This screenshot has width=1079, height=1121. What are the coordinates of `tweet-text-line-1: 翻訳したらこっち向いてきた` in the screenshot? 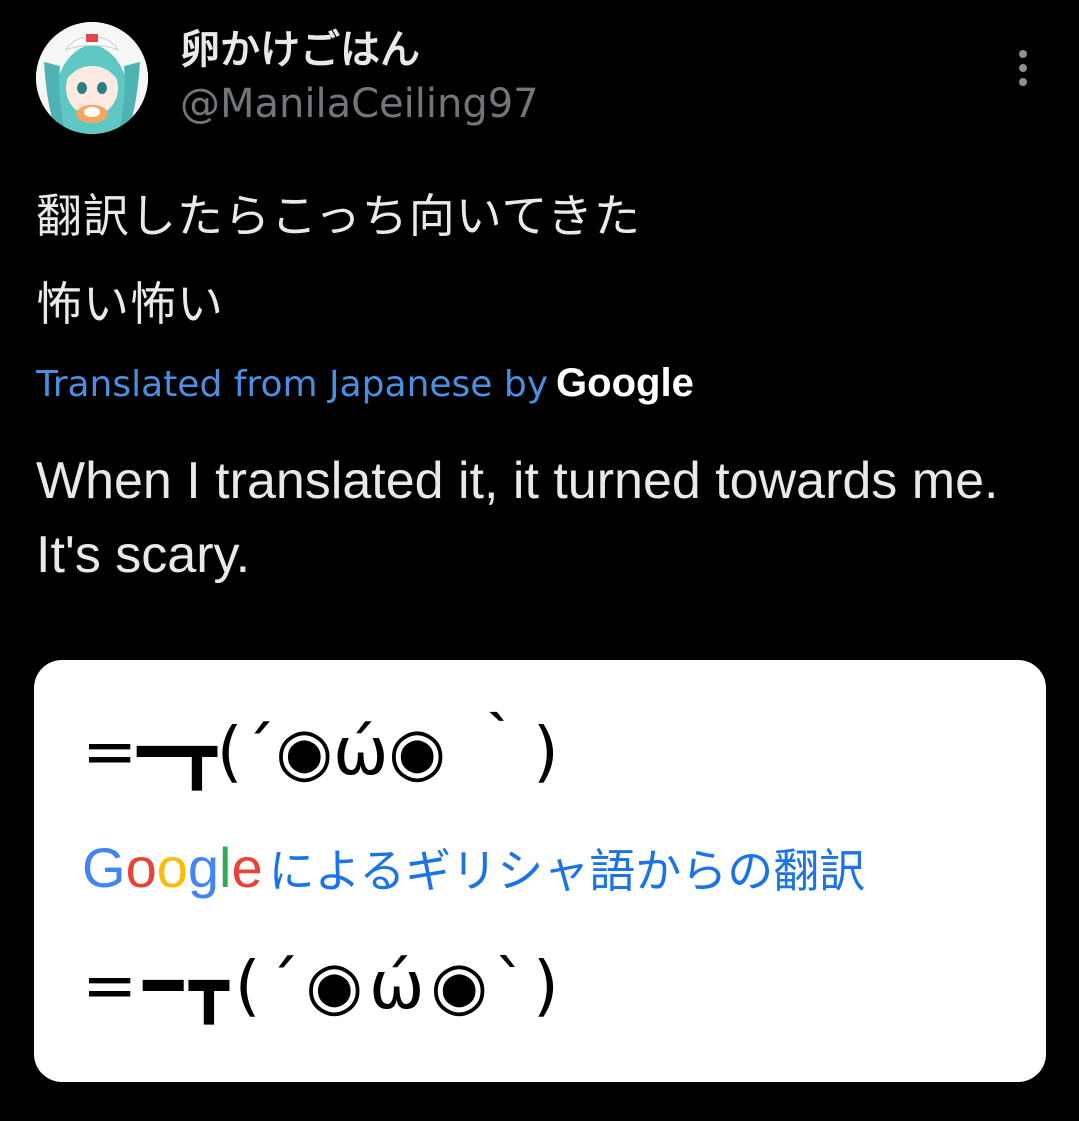 It's located at (339, 216).